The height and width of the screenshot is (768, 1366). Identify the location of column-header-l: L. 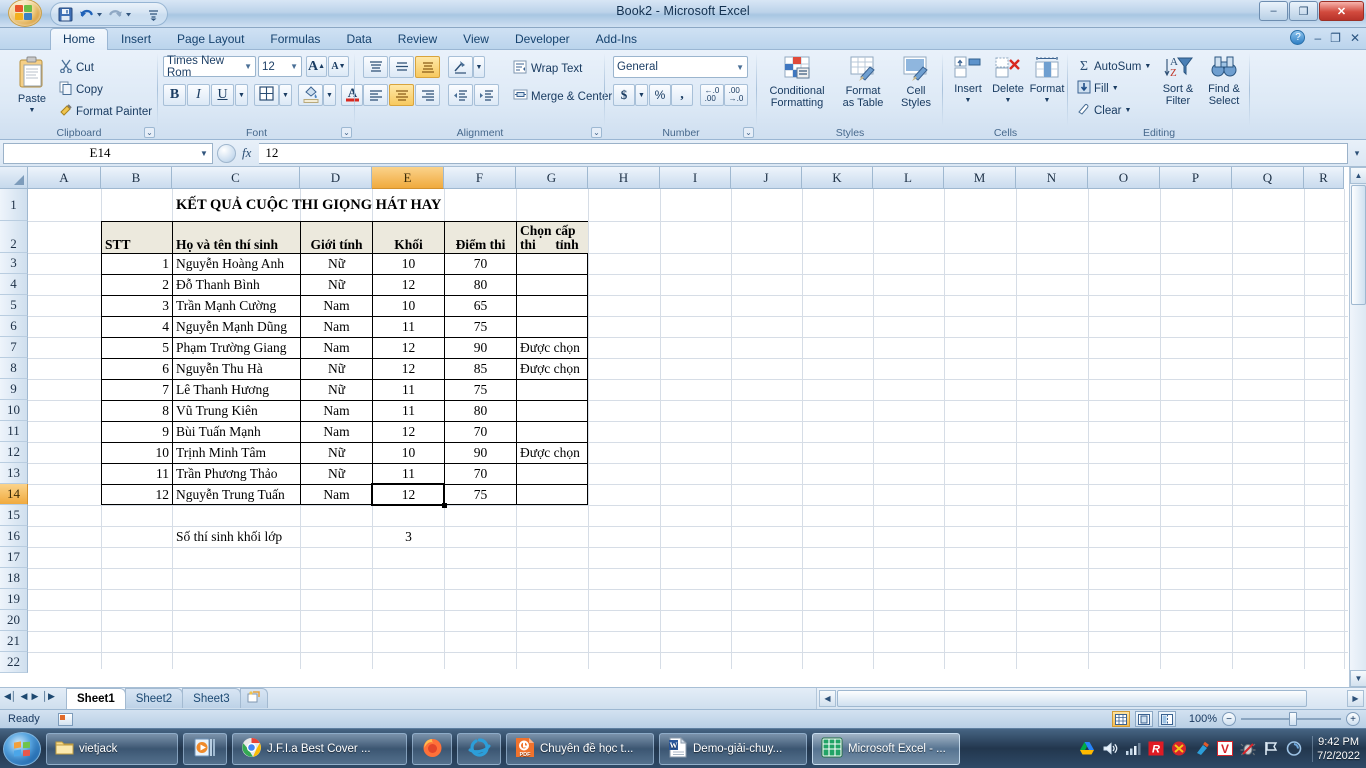
(908, 178).